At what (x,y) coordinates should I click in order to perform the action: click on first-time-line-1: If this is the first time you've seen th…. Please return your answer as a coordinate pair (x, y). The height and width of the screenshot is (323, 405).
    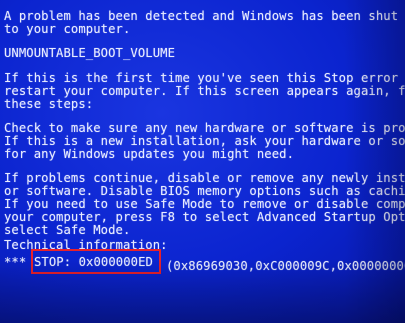
    Looking at the image, I should click on (201, 78).